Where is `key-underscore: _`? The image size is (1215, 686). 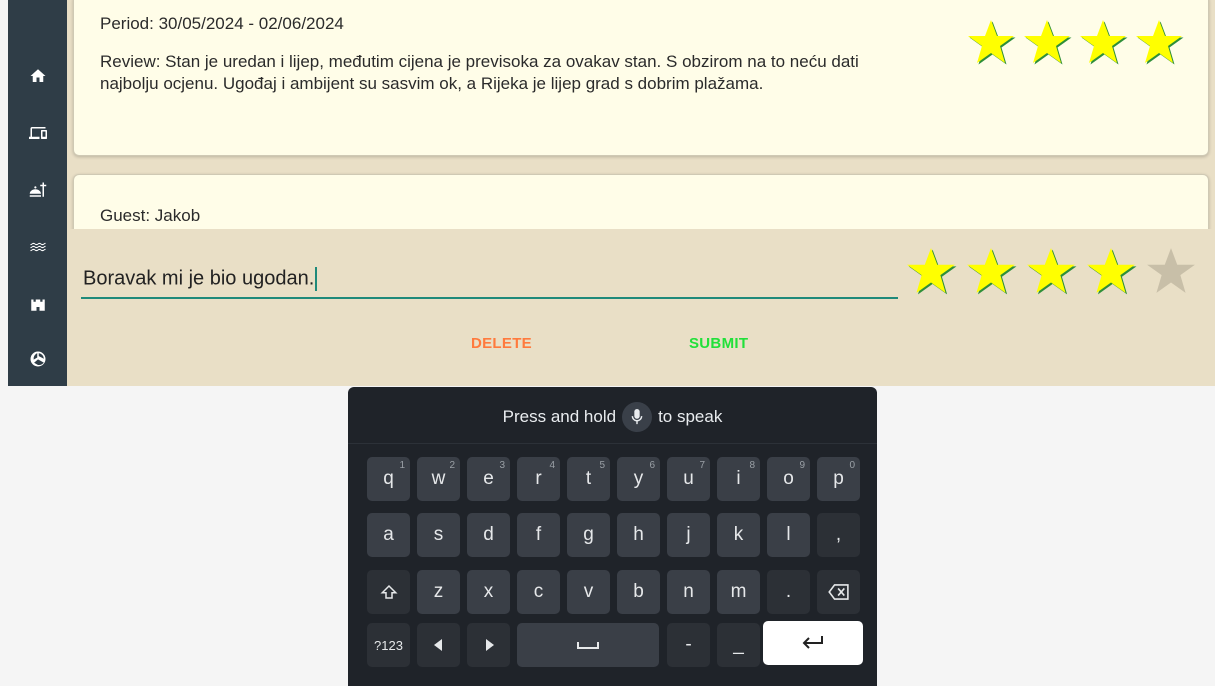
key-underscore: _ is located at coordinates (738, 645).